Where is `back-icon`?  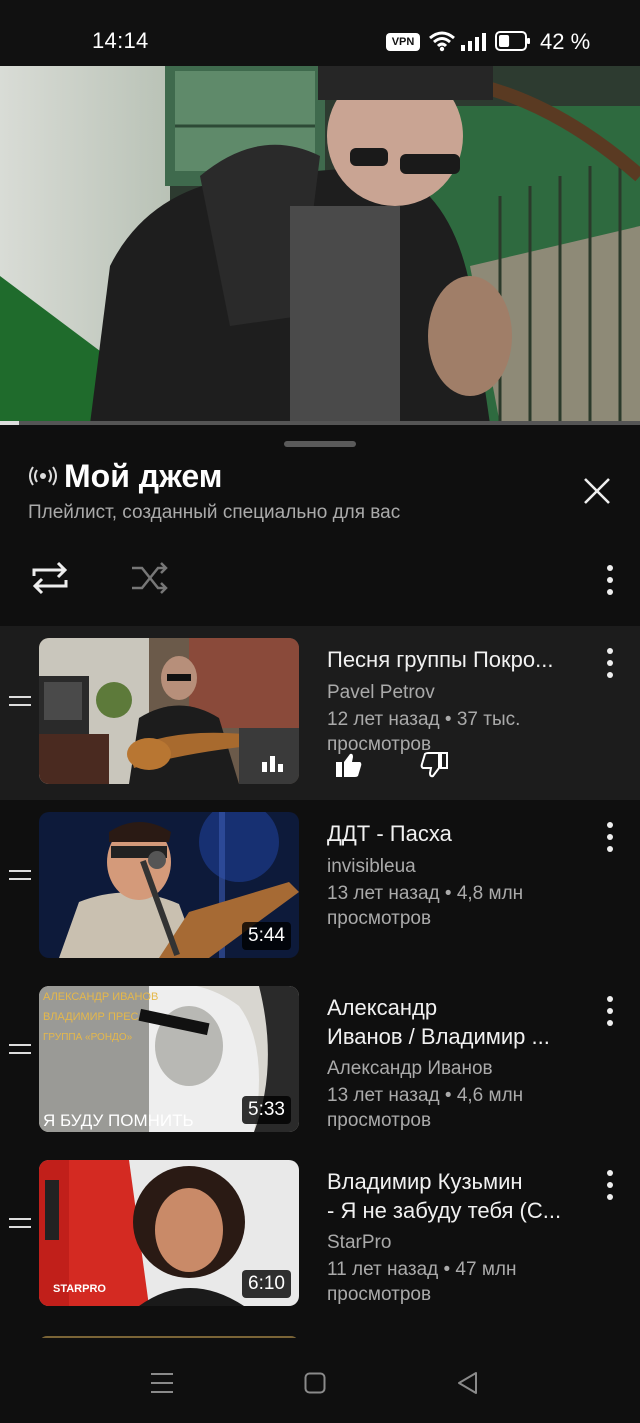 back-icon is located at coordinates (467, 1383).